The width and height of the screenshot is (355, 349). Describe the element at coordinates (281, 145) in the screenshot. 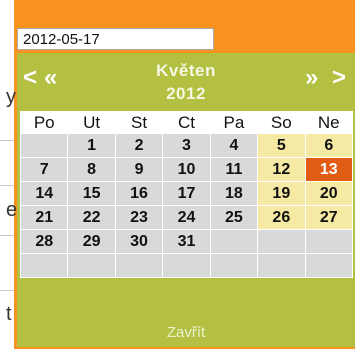

I see `day-cell: 5` at that location.